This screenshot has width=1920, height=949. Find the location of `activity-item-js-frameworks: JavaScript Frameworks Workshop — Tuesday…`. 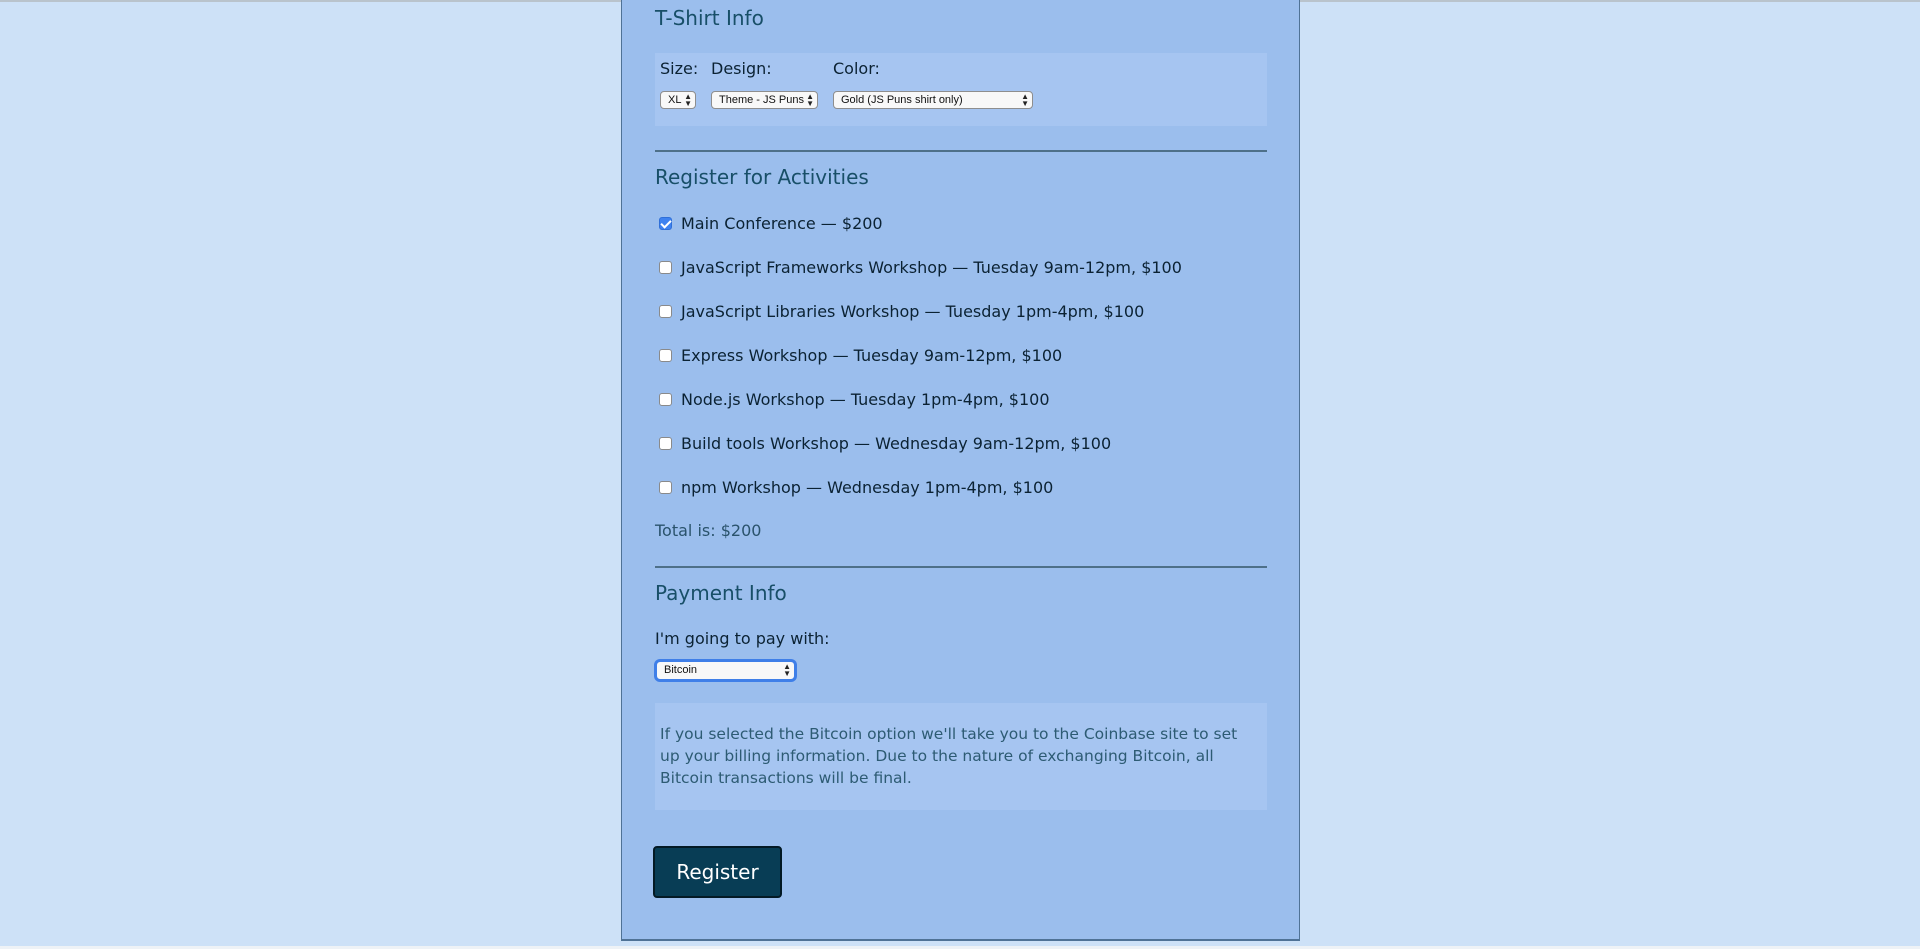

activity-item-js-frameworks: JavaScript Frameworks Workshop — Tuesday… is located at coordinates (920, 267).